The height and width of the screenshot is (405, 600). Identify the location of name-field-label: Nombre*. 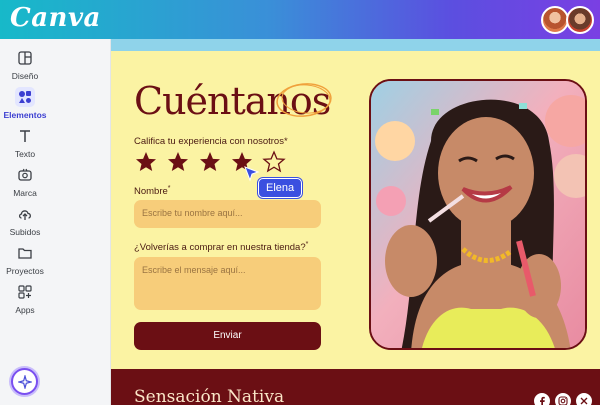
(152, 191).